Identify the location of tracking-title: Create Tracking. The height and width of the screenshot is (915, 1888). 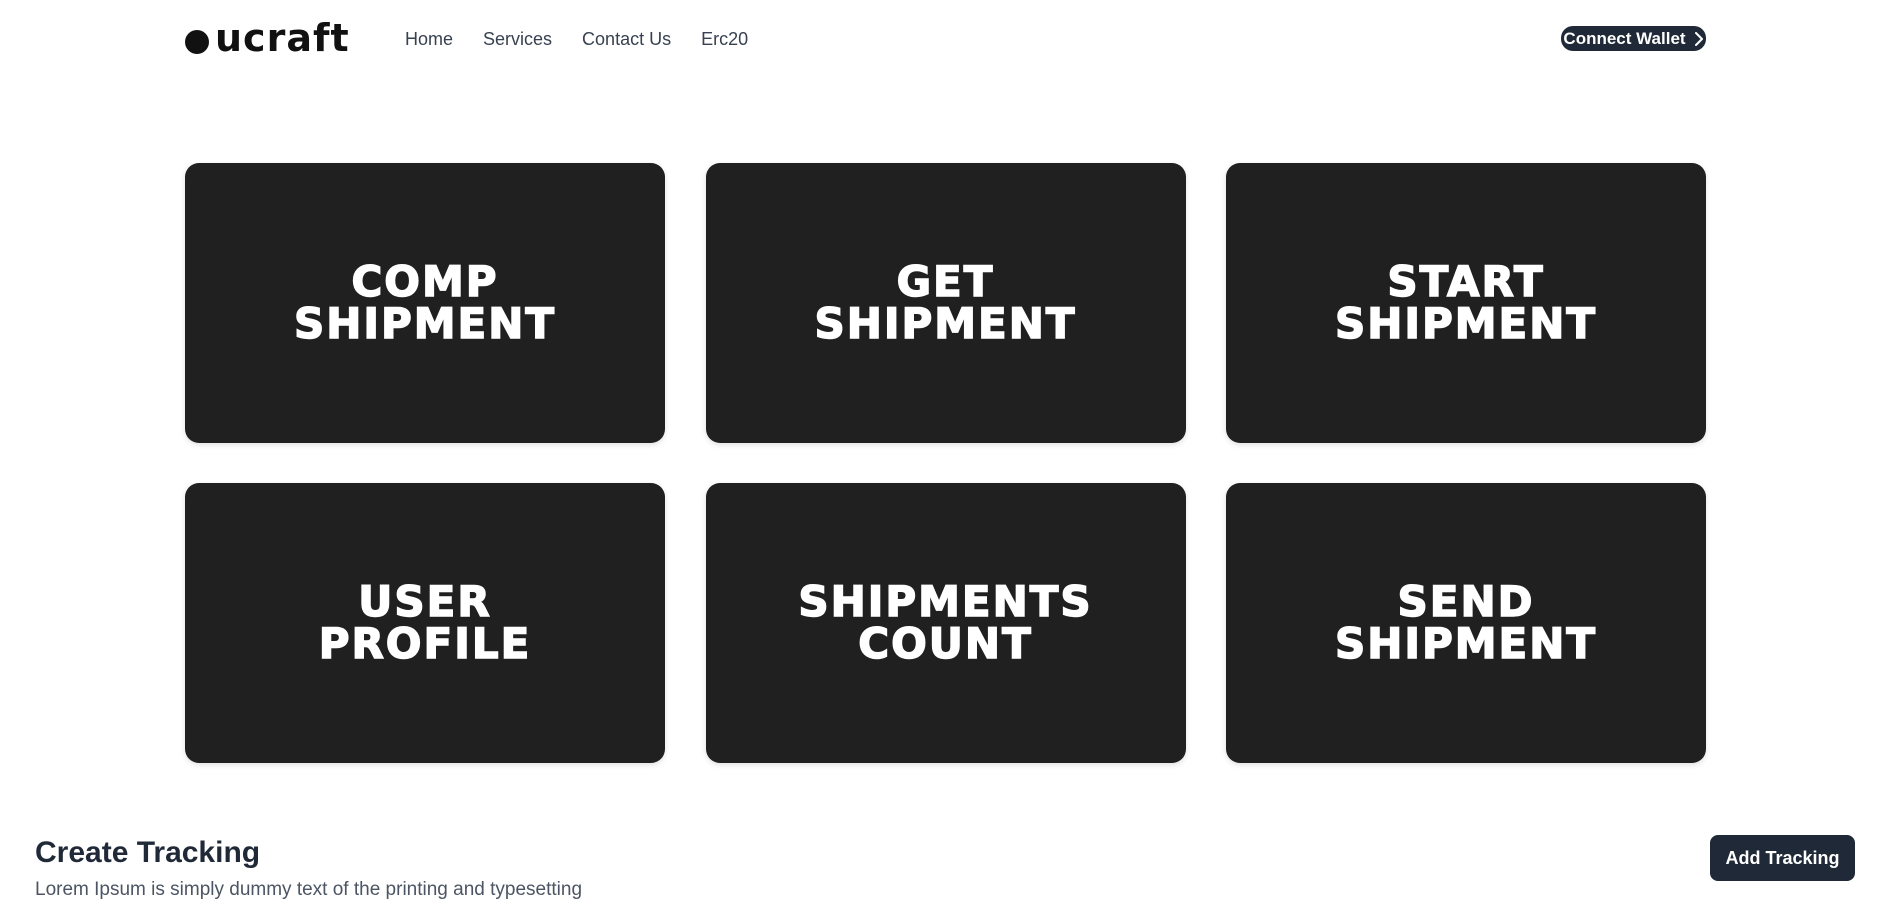
(148, 852).